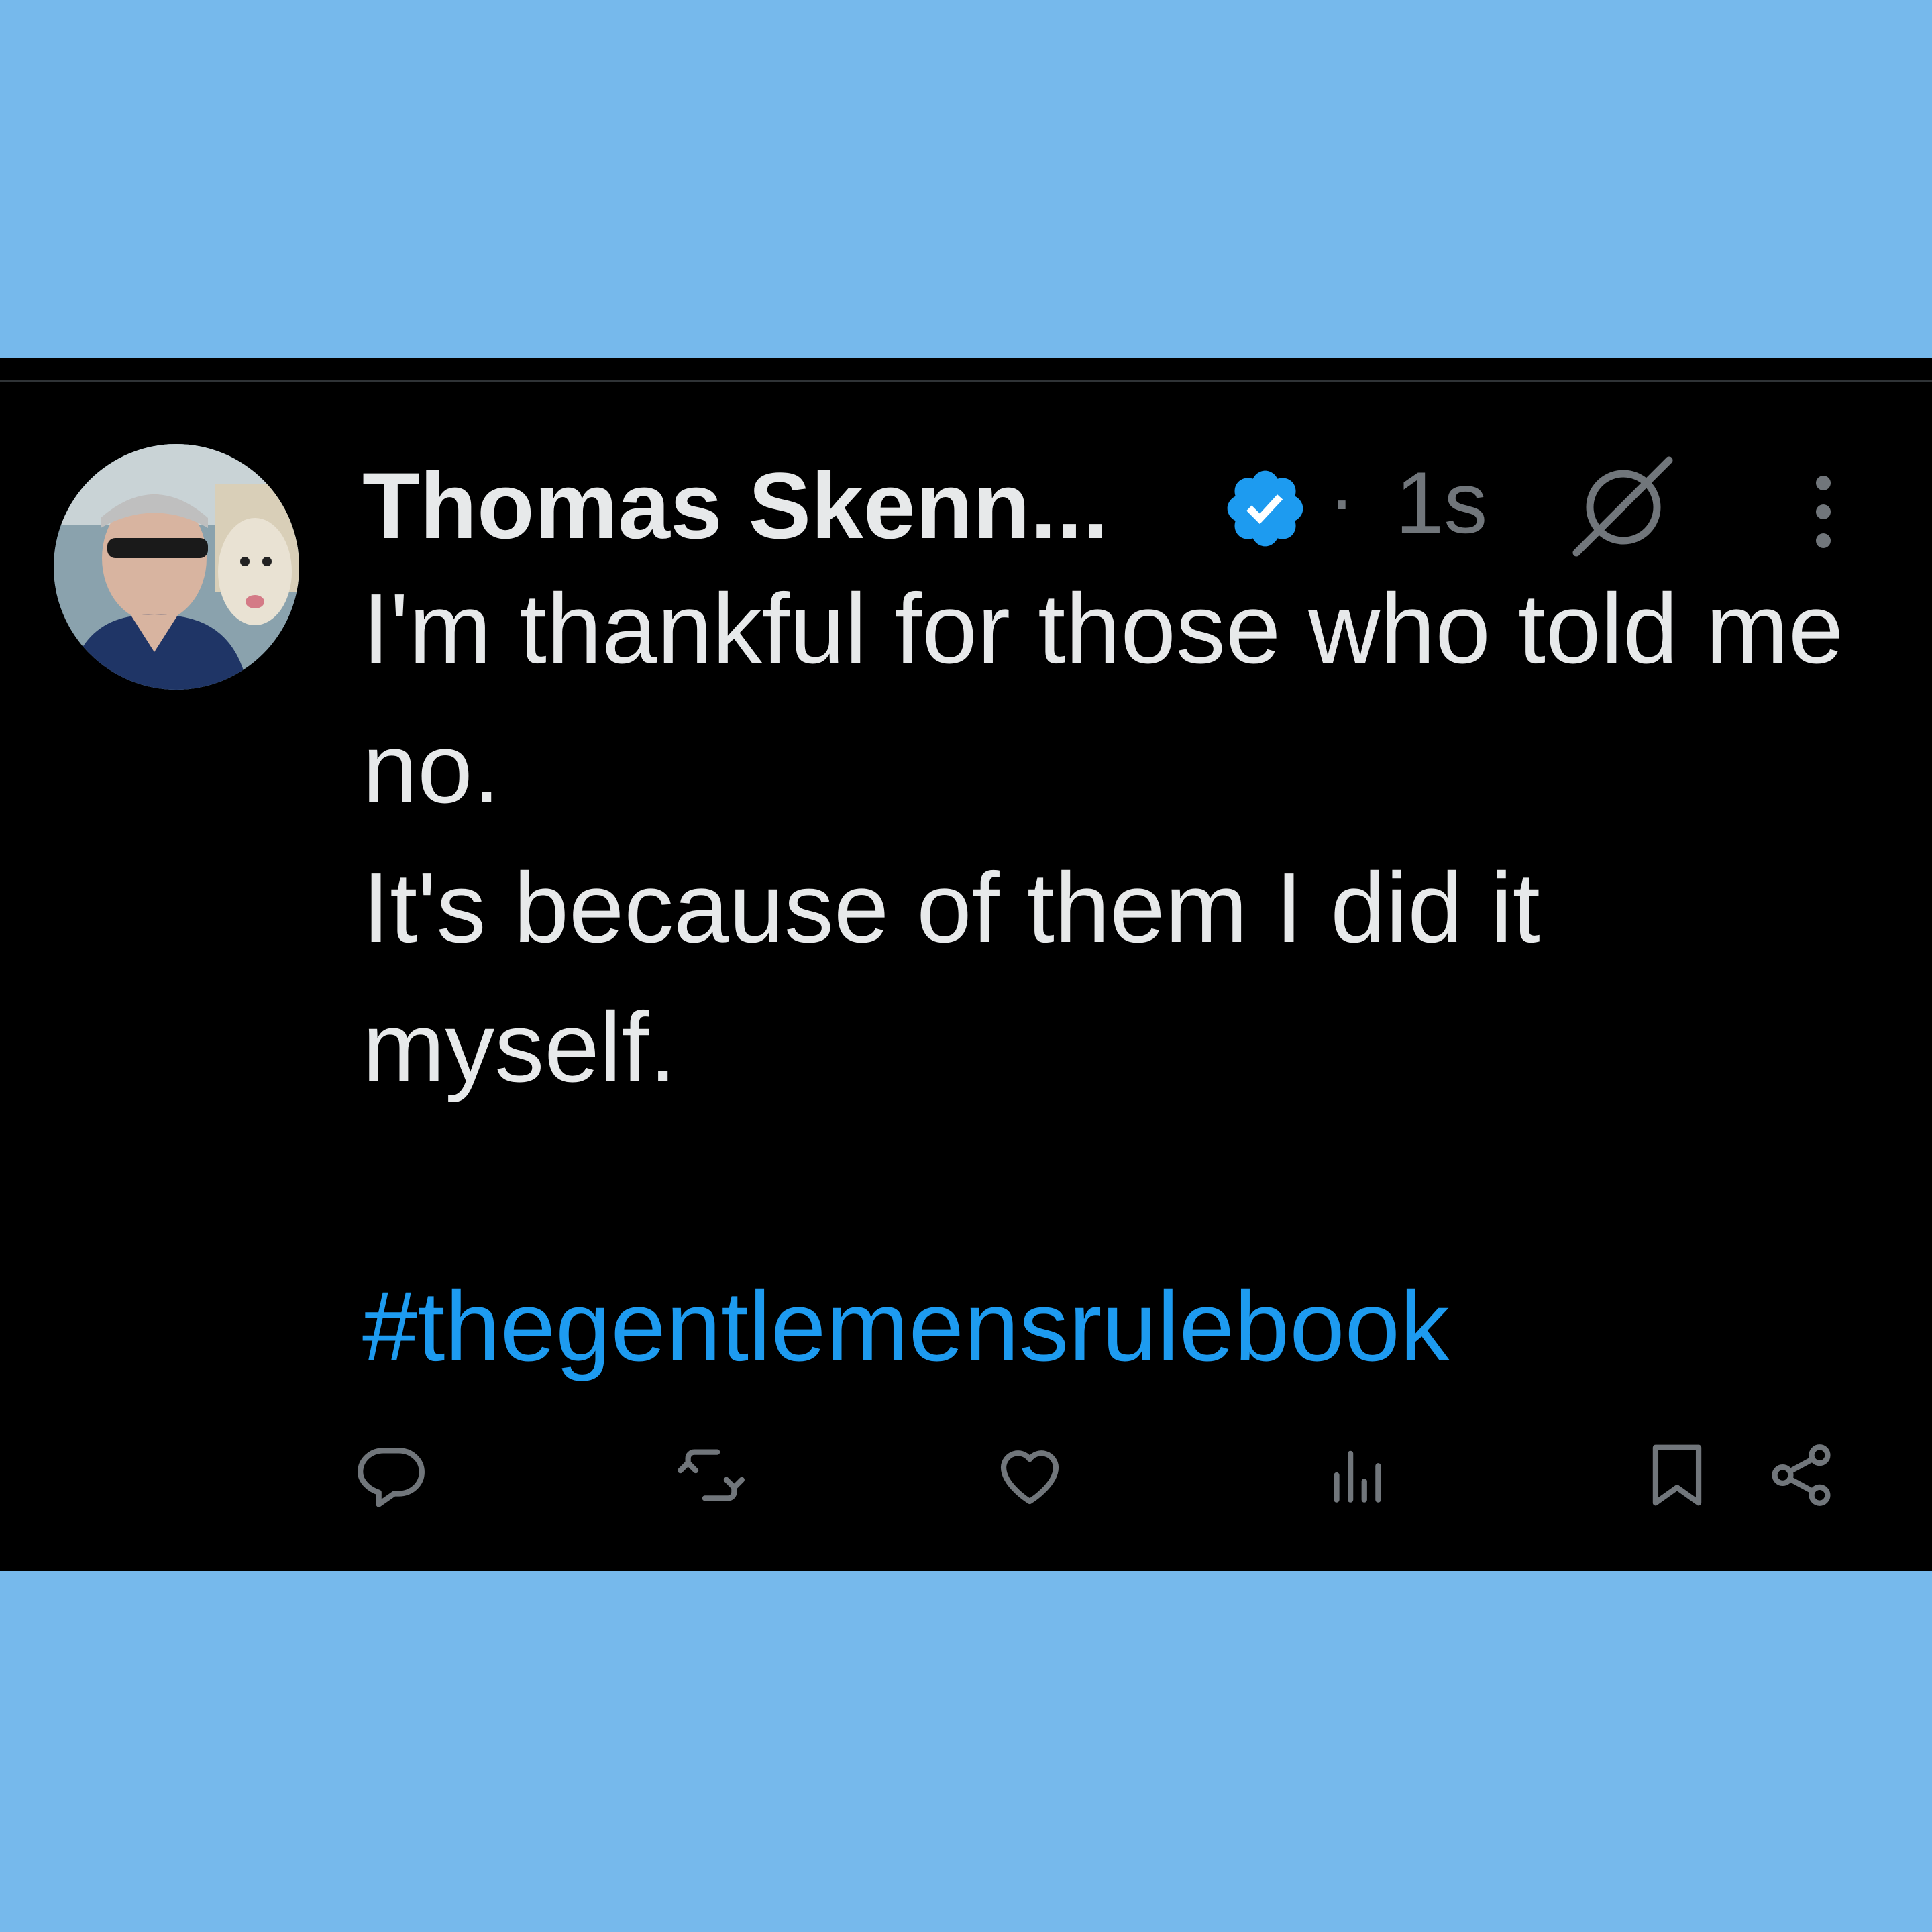 The height and width of the screenshot is (1932, 1932). I want to click on share-icon, so click(1801, 1475).